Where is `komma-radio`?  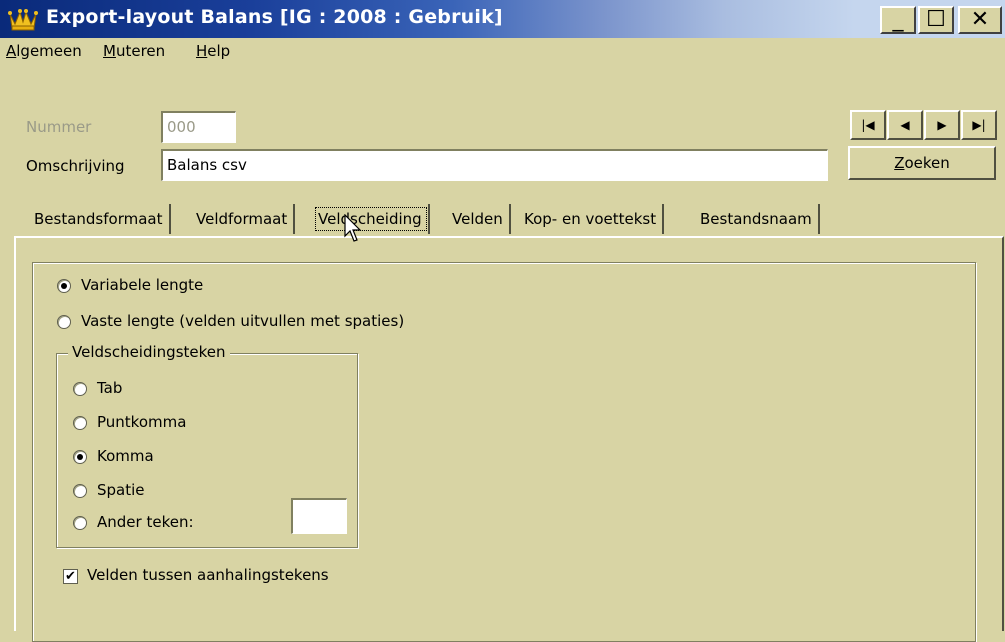
komma-radio is located at coordinates (80, 457).